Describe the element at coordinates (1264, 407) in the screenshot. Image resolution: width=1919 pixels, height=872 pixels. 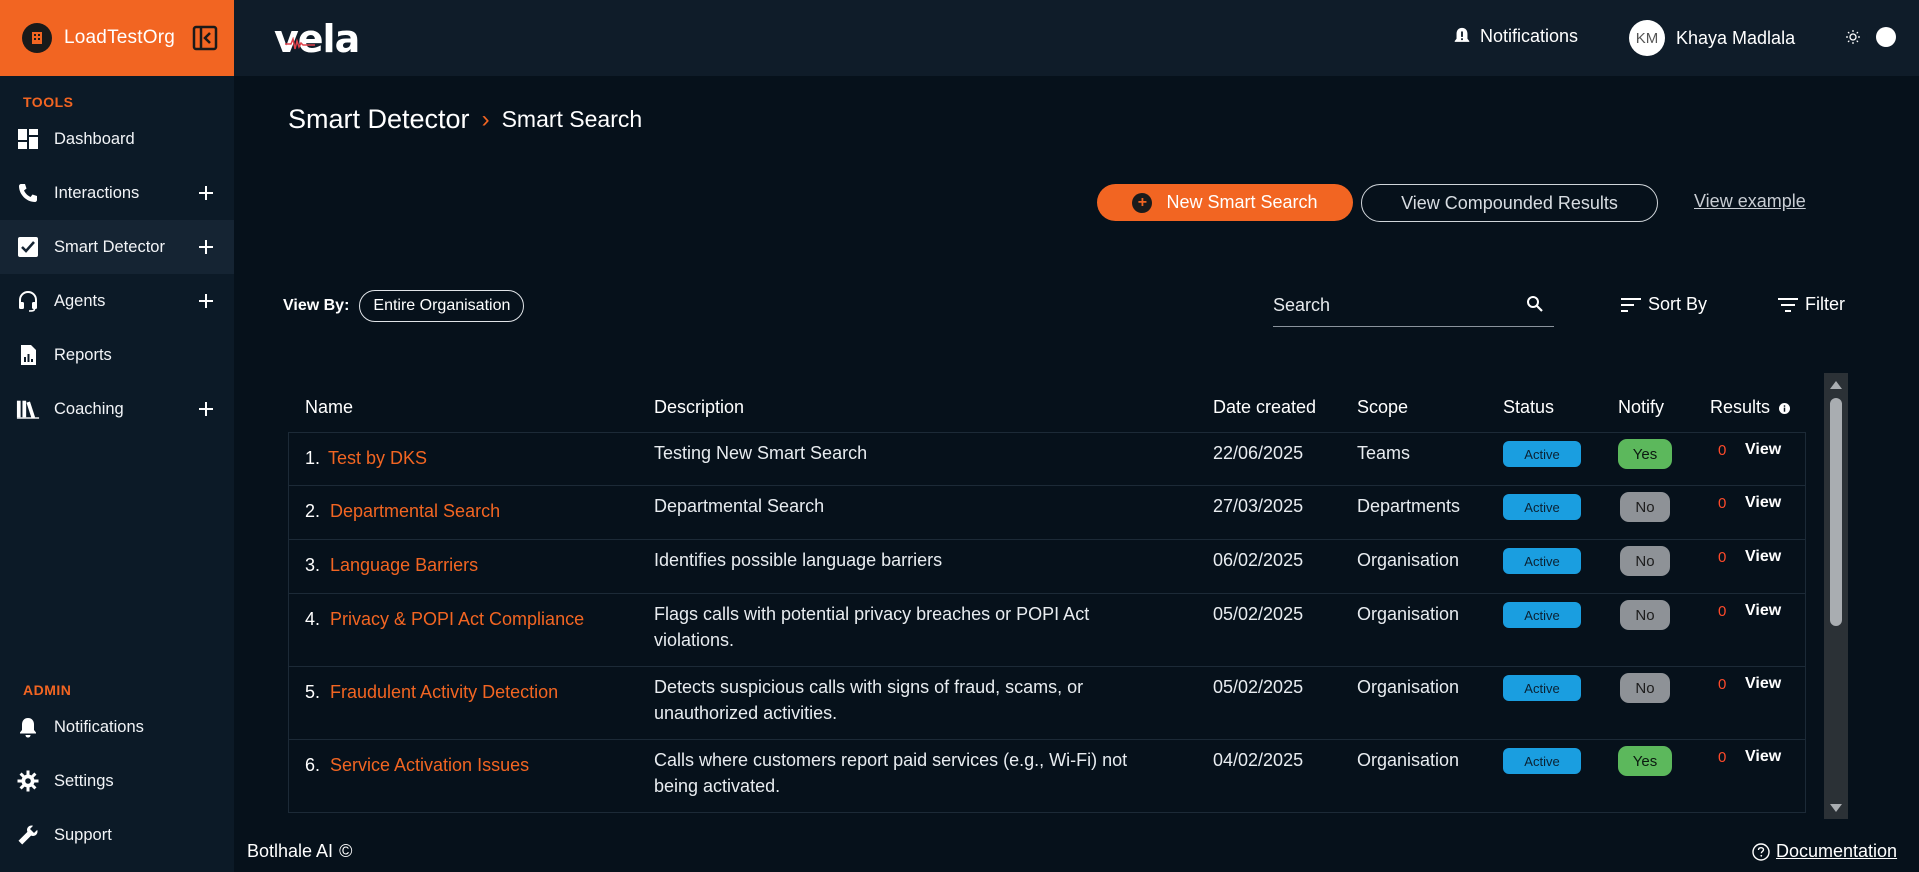
I see `header-date-created: Date created` at that location.